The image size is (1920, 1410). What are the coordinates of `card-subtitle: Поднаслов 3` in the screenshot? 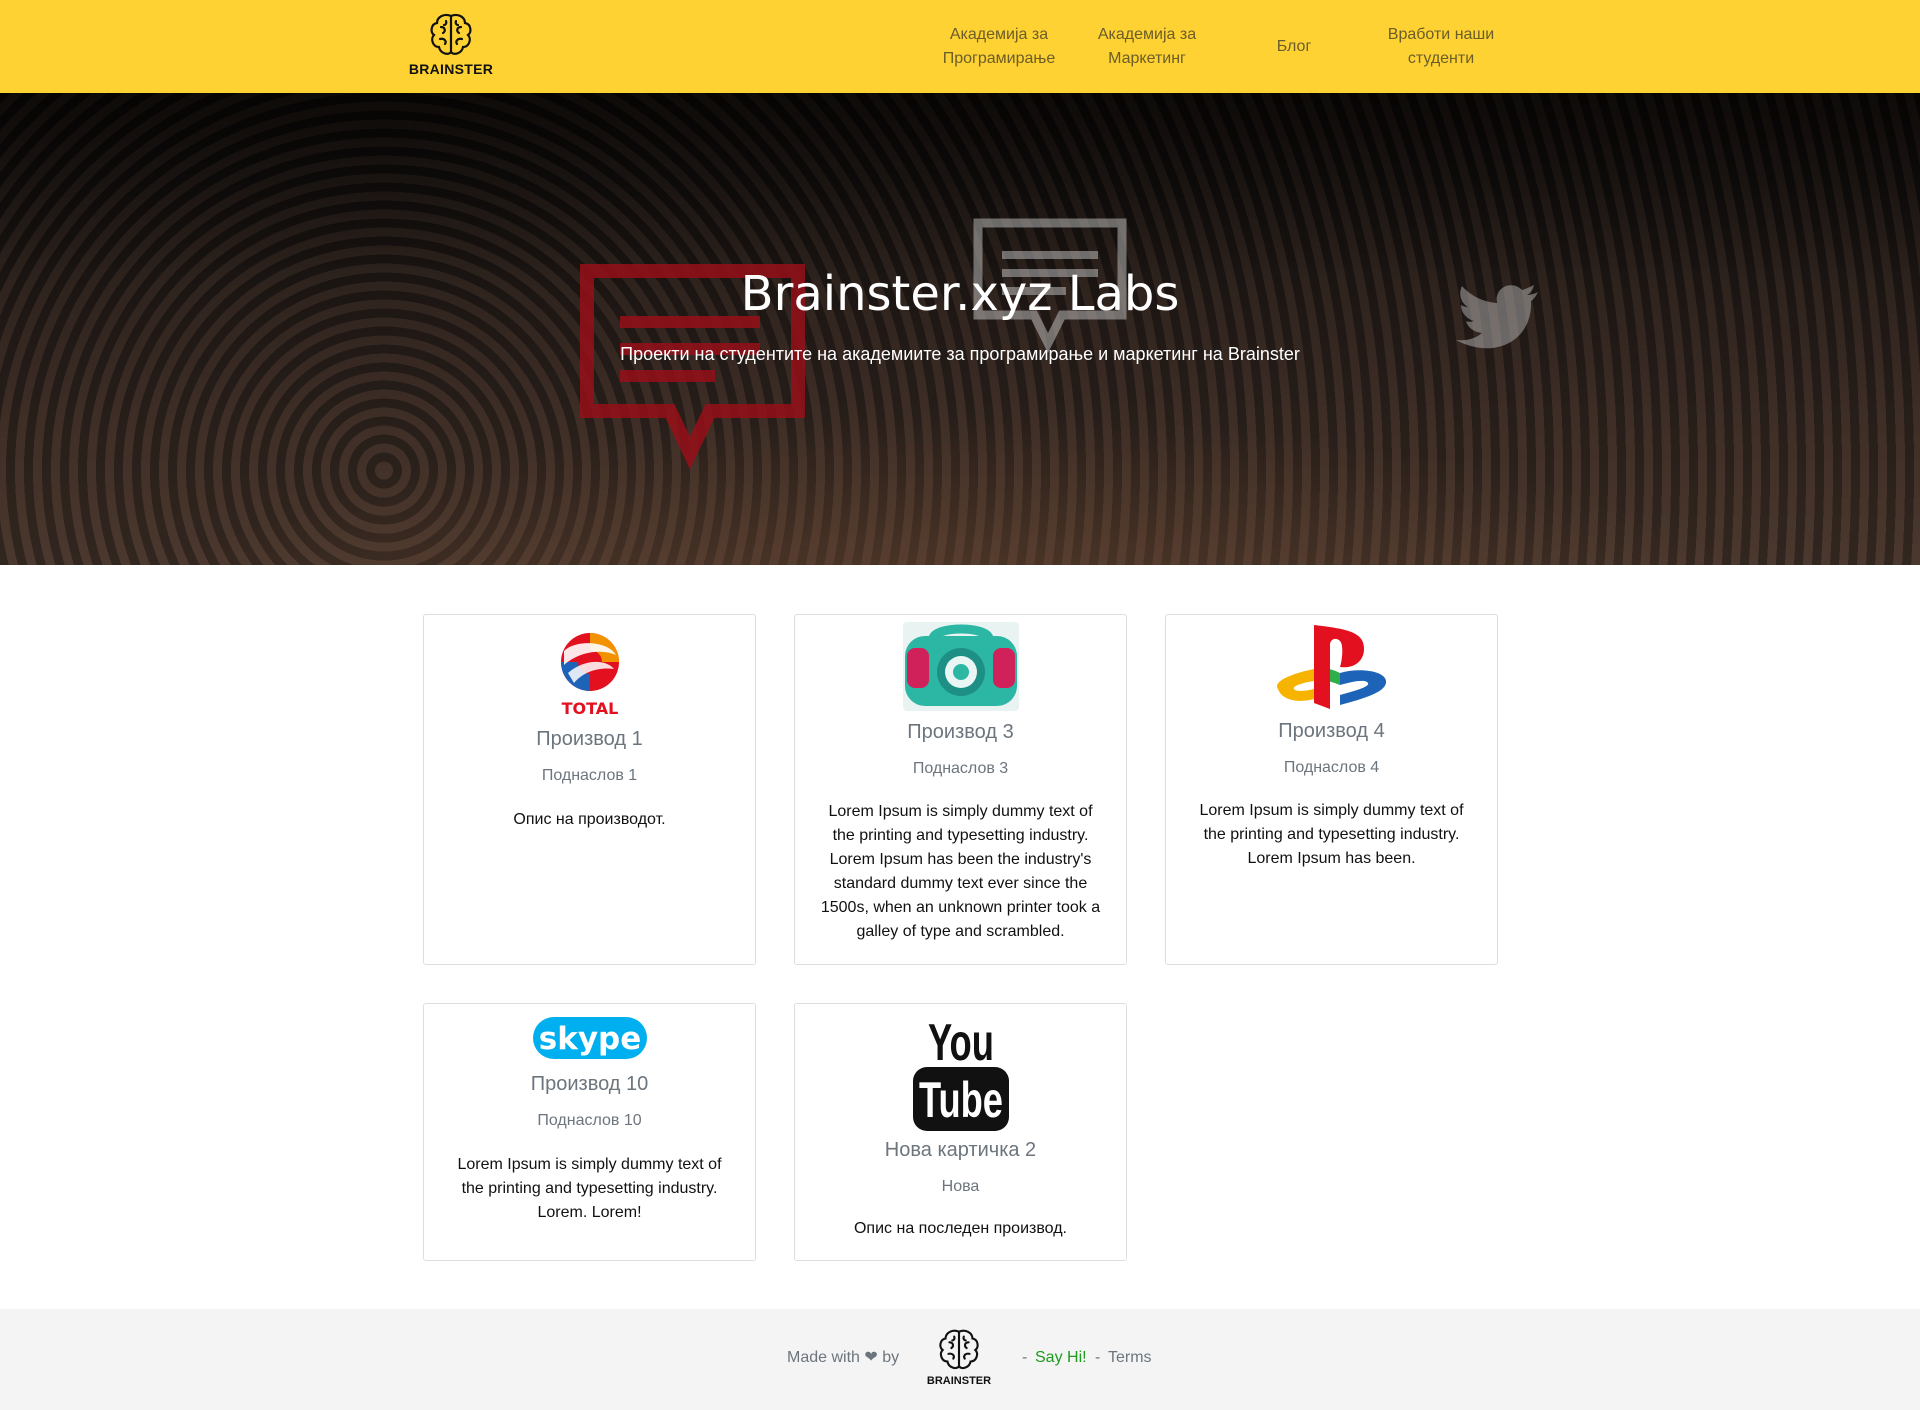 It's located at (960, 768).